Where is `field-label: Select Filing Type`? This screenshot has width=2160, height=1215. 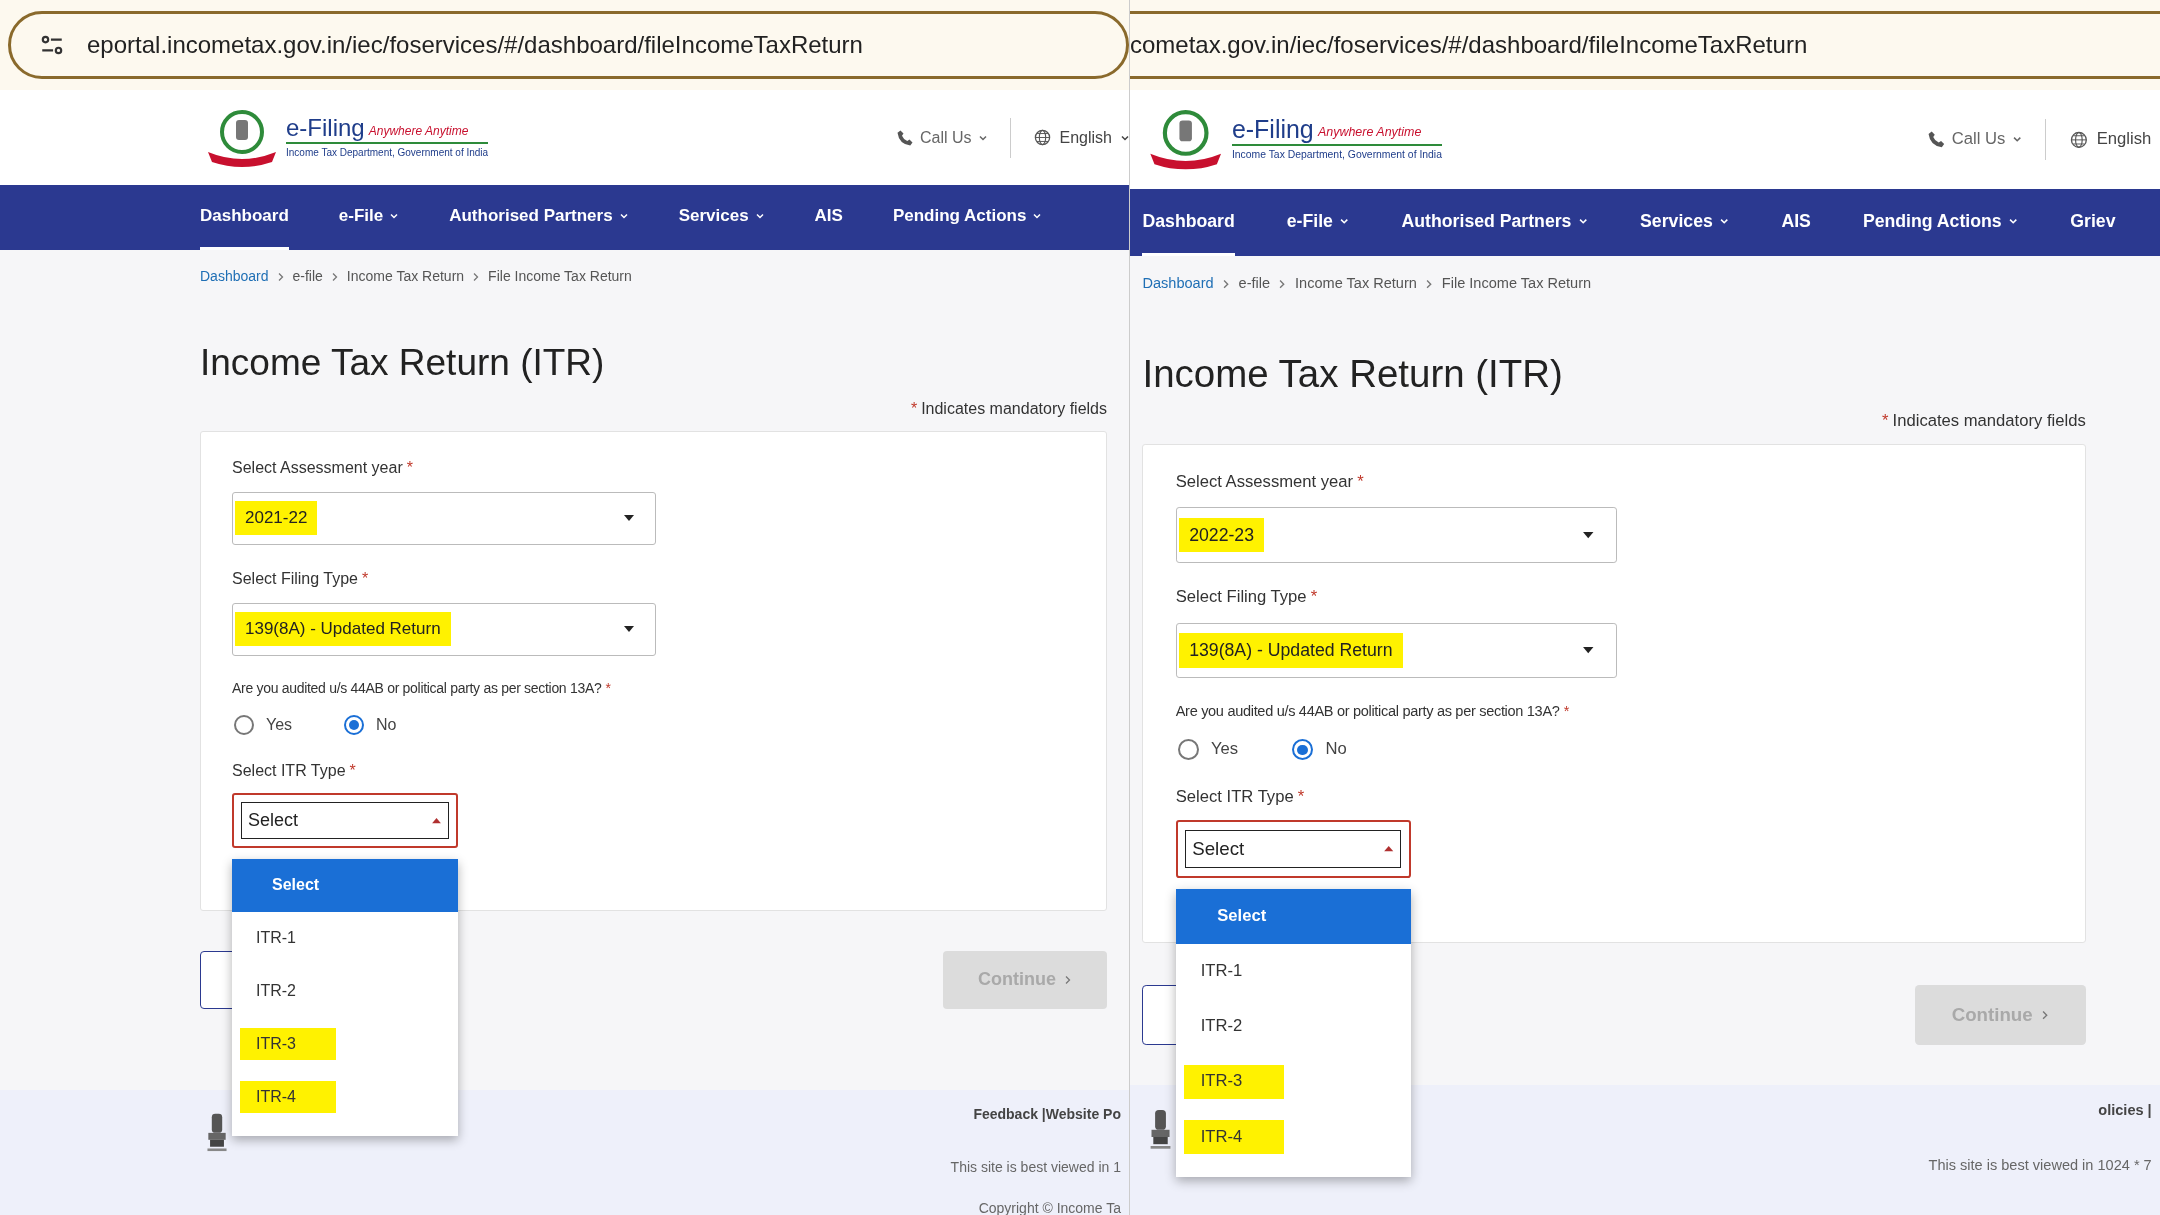 field-label: Select Filing Type is located at coordinates (1241, 597).